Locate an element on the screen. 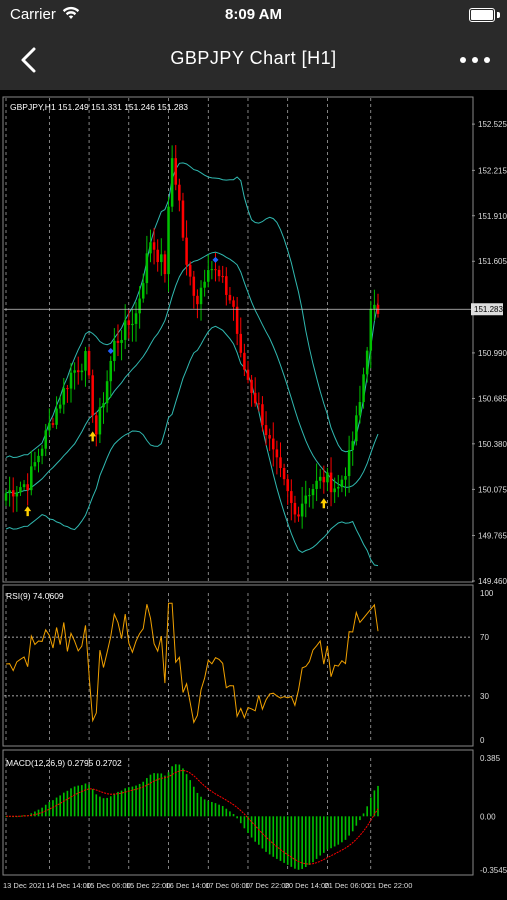 The height and width of the screenshot is (900, 507). battery-icon is located at coordinates (482, 15).